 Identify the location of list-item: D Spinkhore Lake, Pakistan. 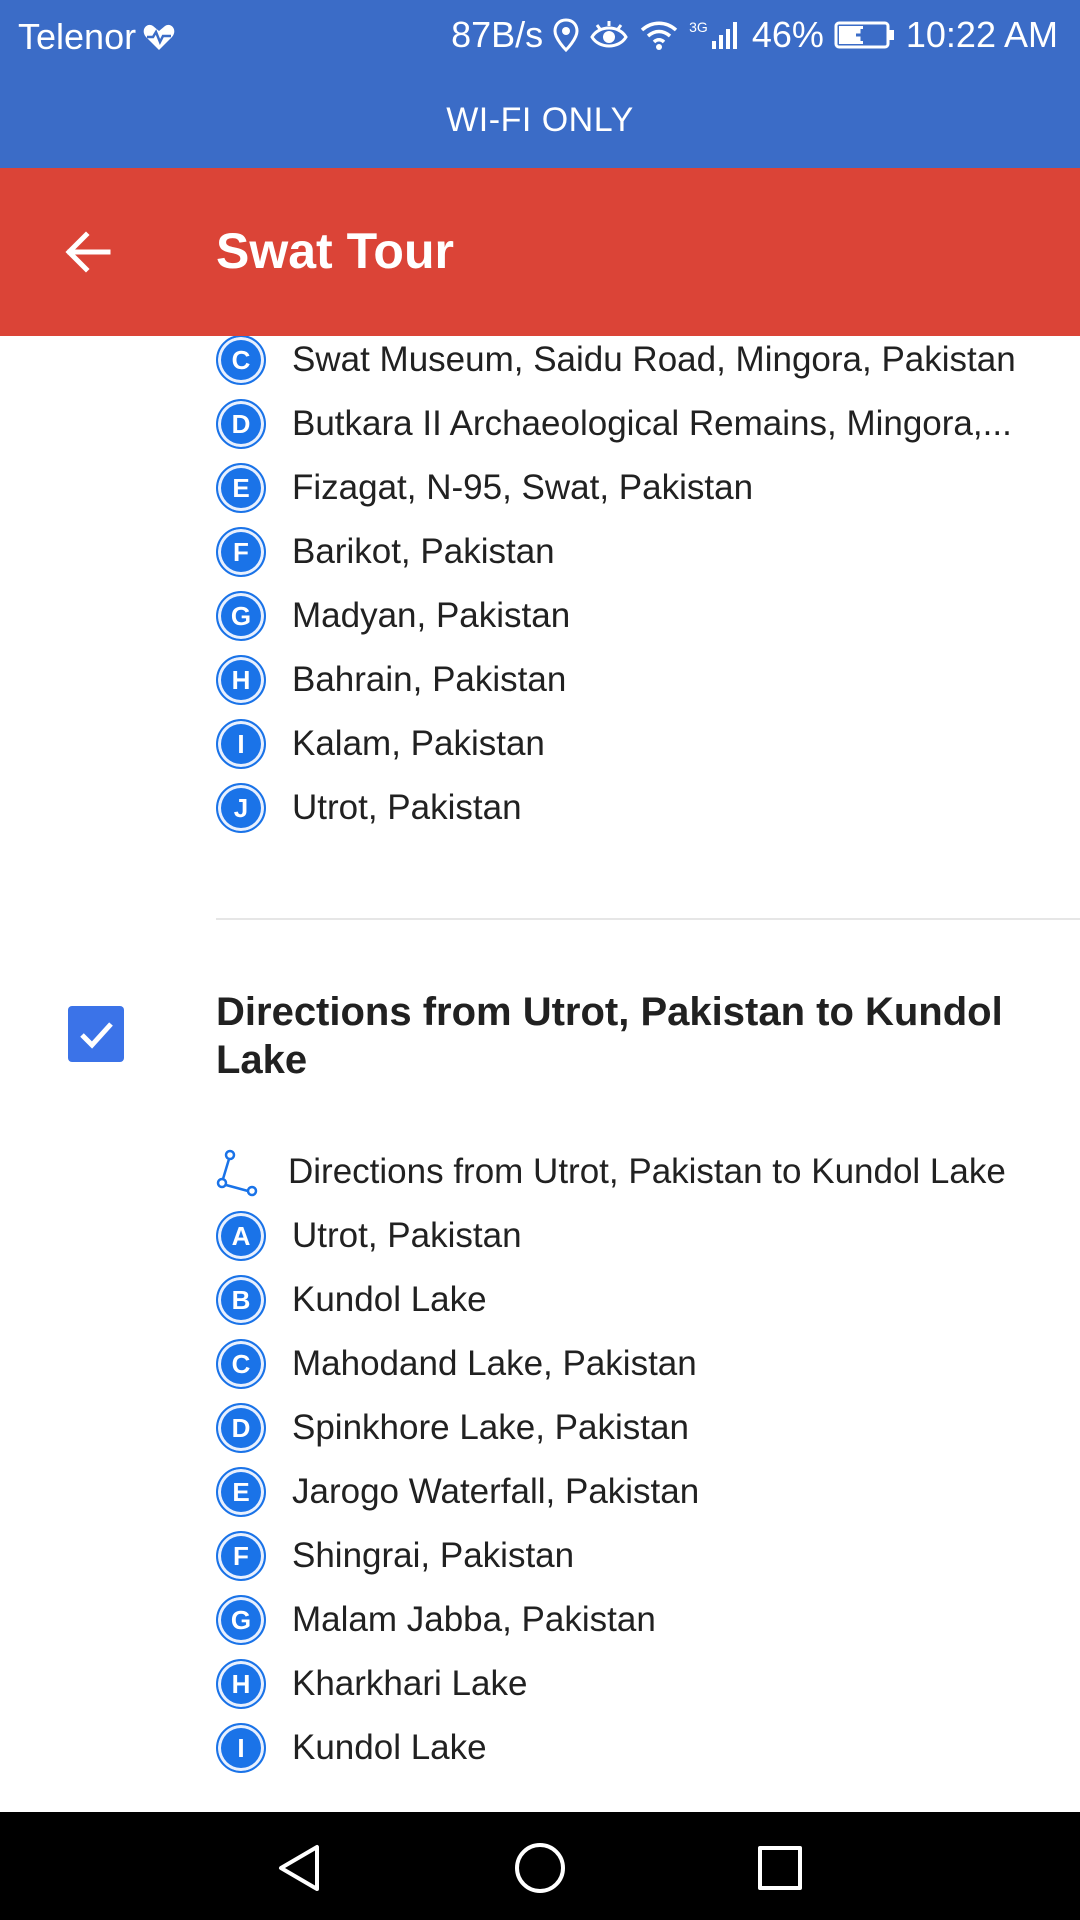
(626, 1428).